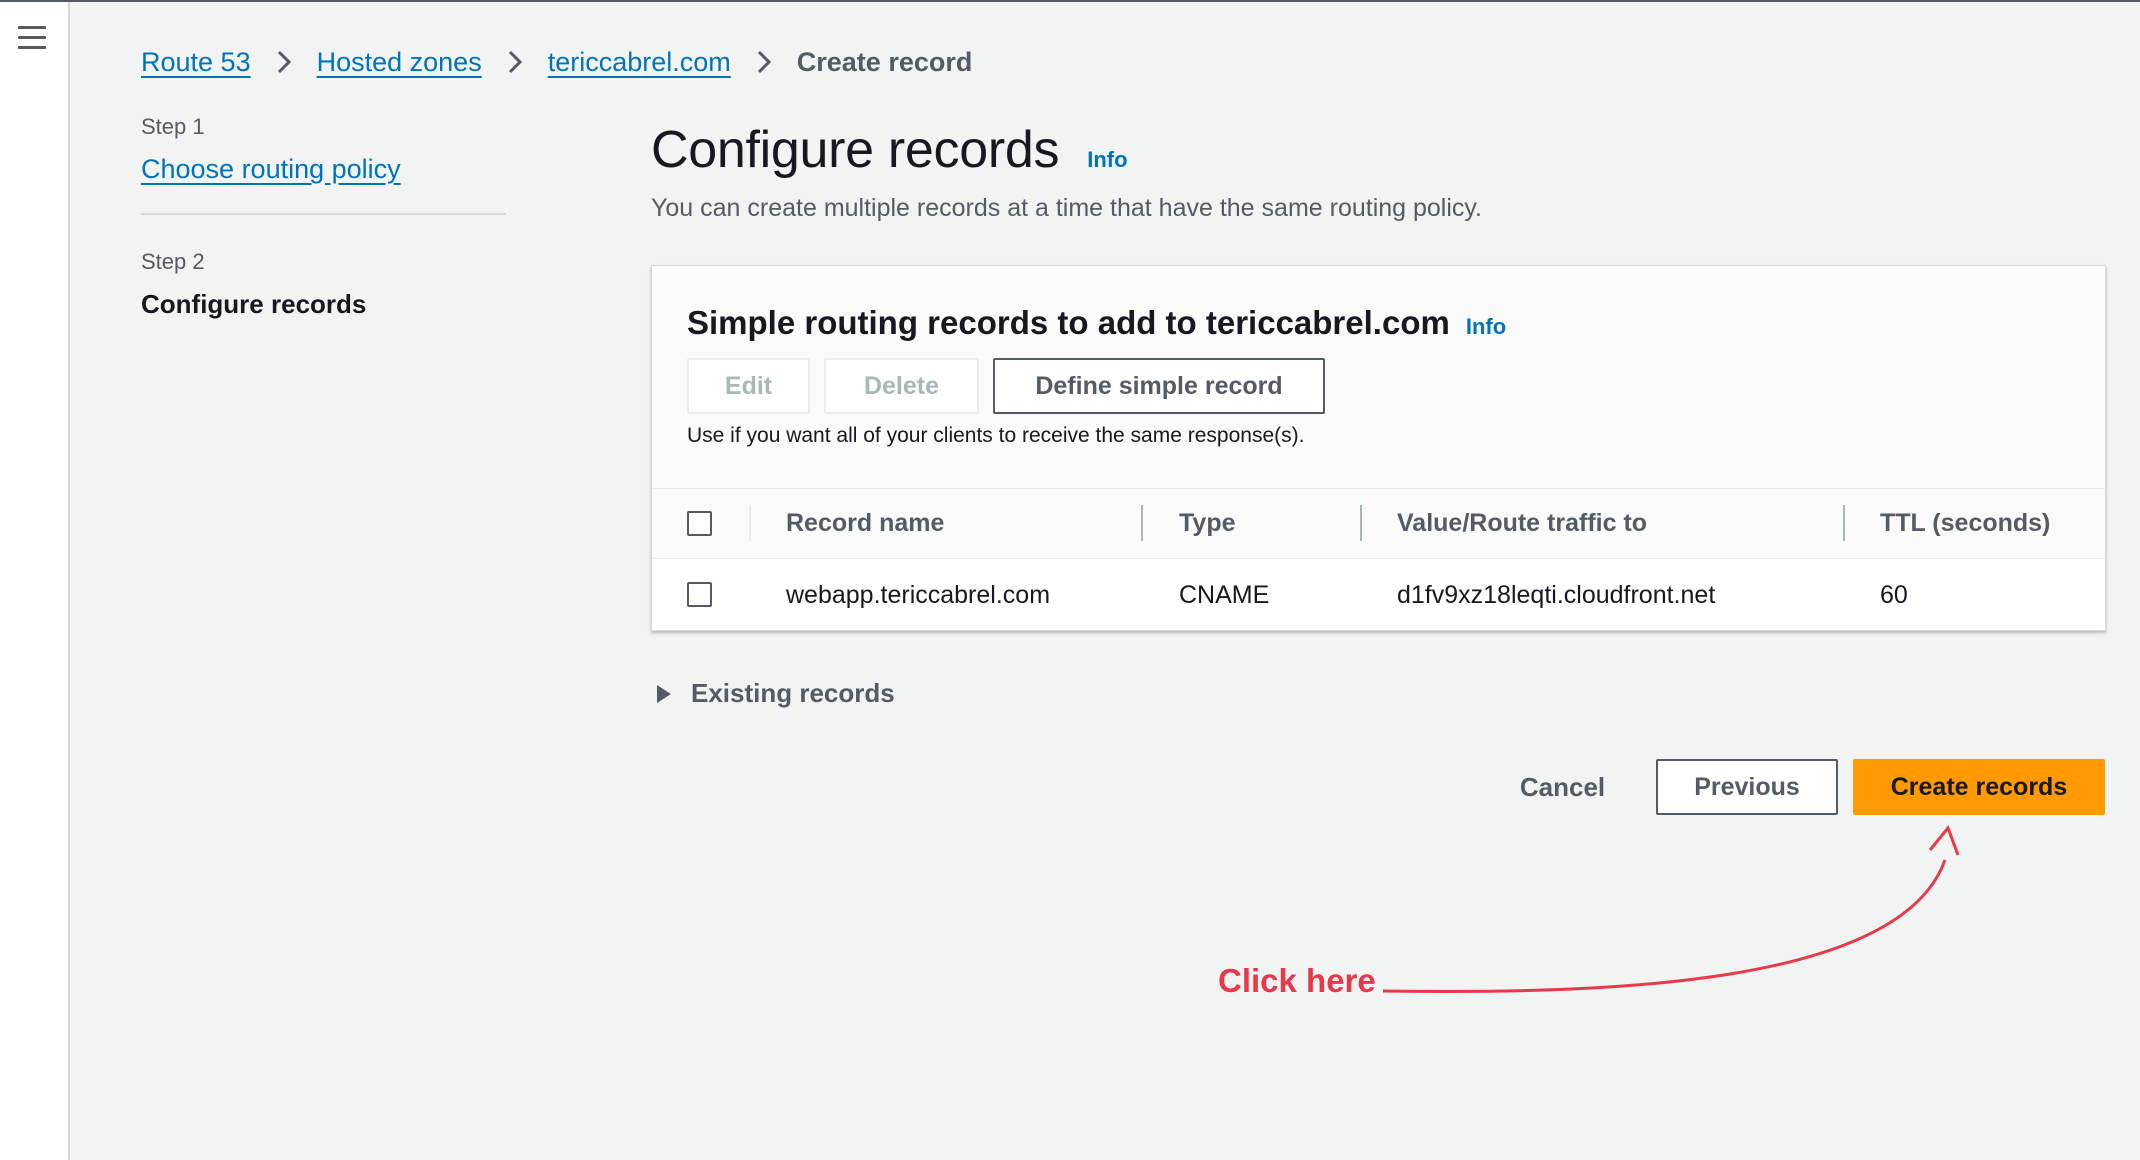  Describe the element at coordinates (1671, 909) in the screenshot. I see `arrow-icon` at that location.